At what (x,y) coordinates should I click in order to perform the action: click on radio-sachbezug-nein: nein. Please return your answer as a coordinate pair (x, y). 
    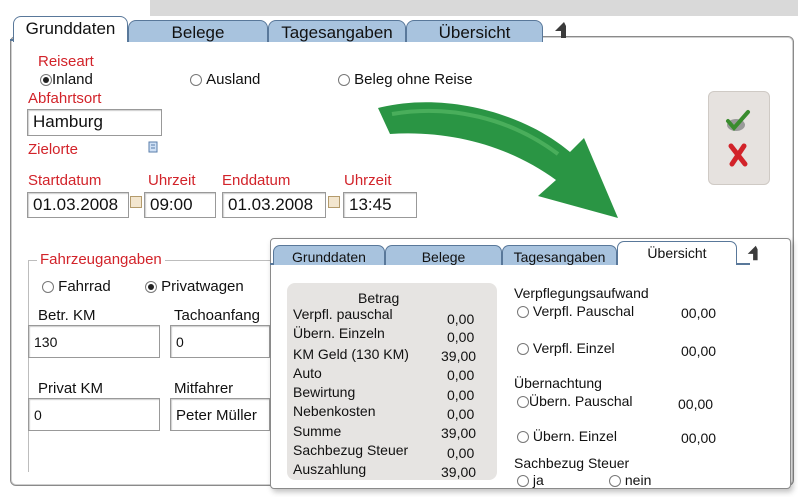
    Looking at the image, I should click on (630, 480).